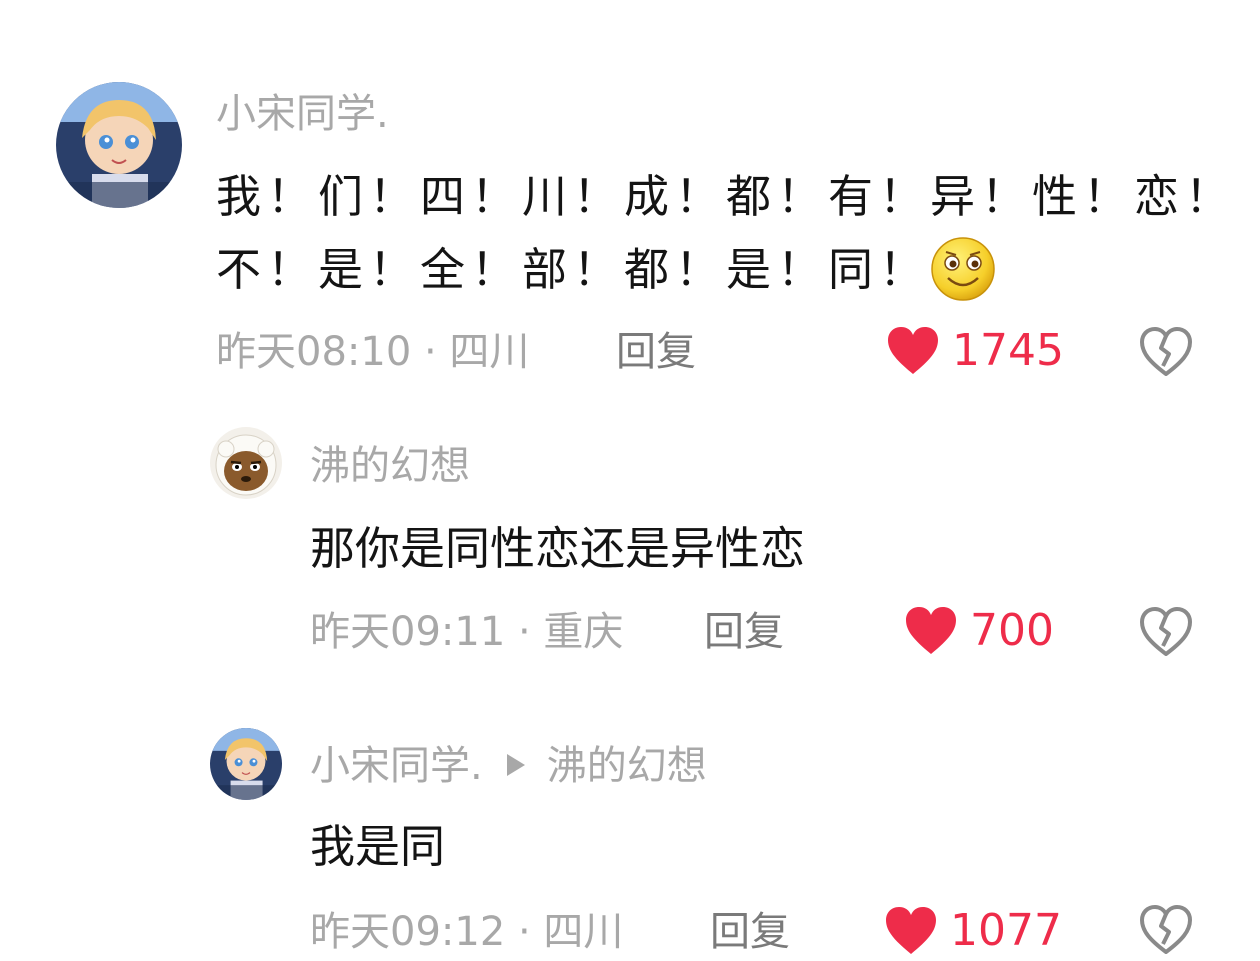  Describe the element at coordinates (1006, 930) in the screenshot. I see `like-count: 1077` at that location.